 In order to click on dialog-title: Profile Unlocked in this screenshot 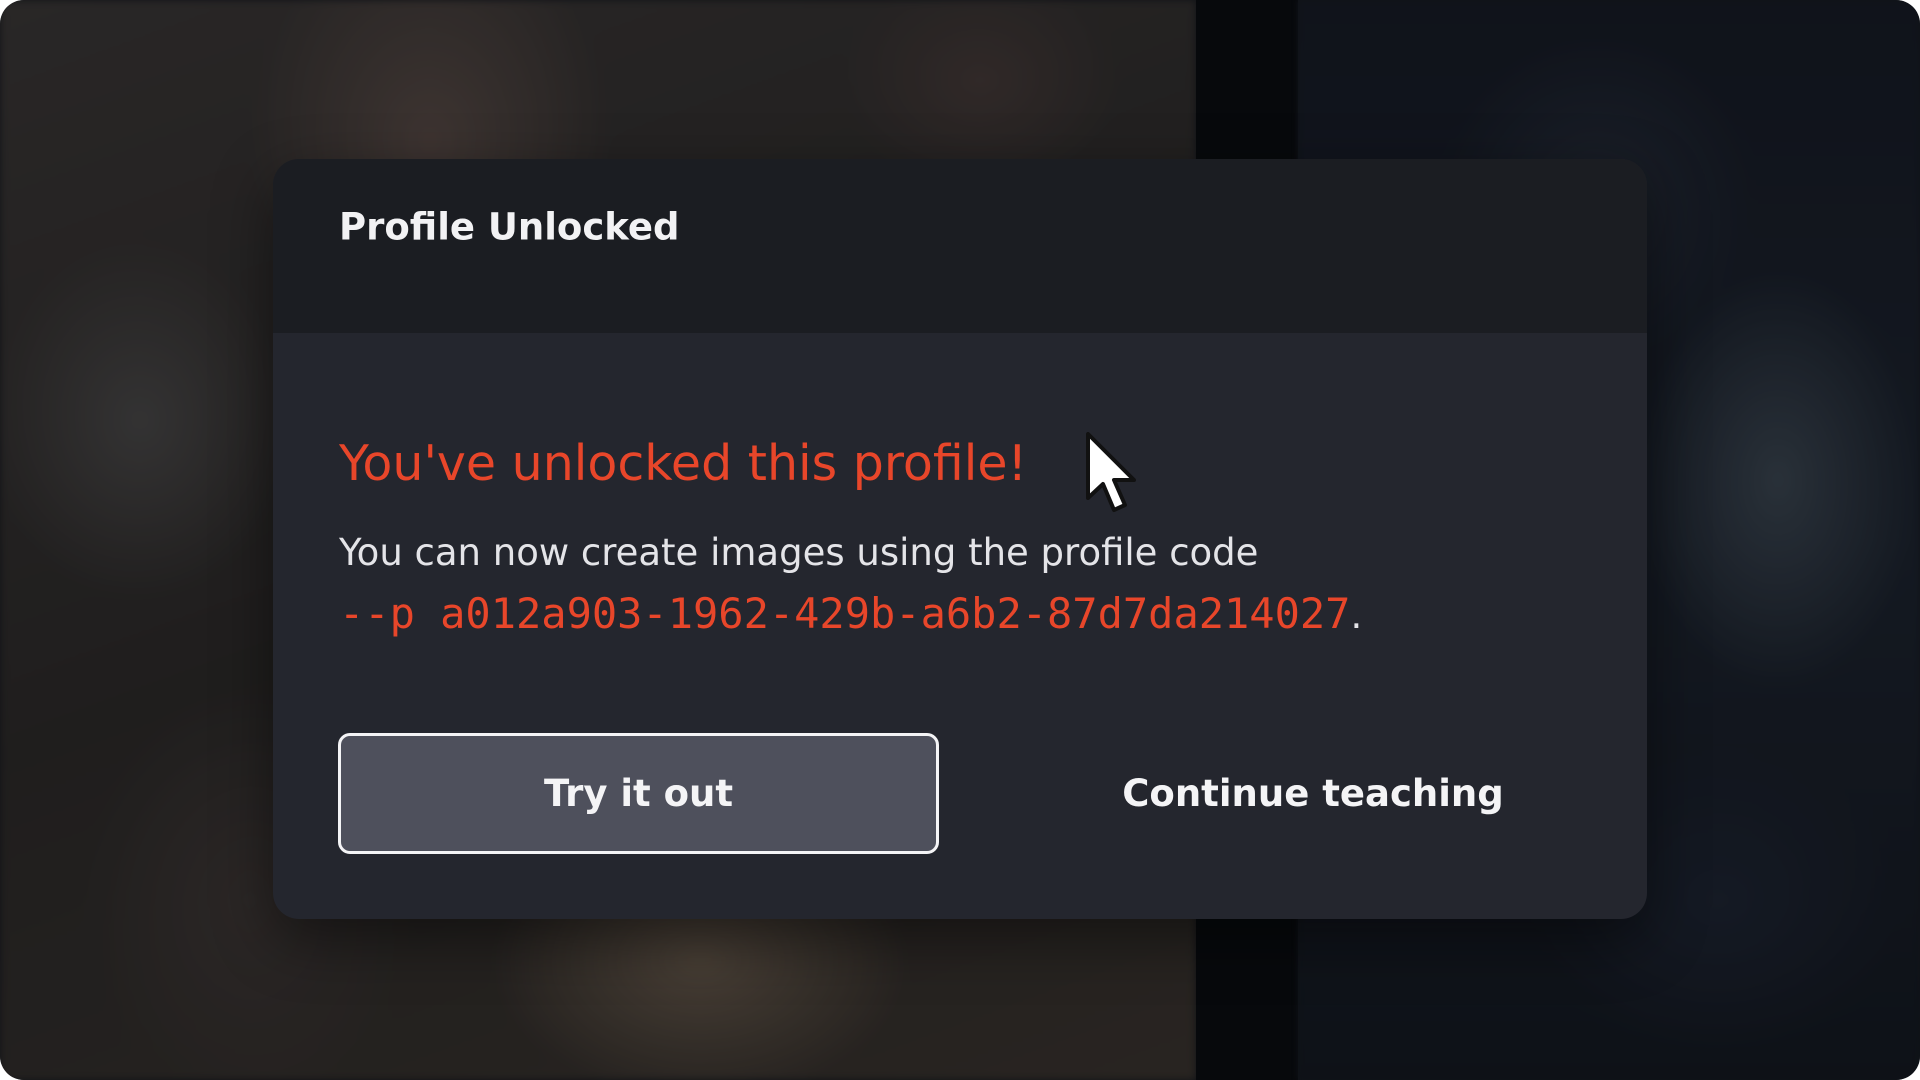, I will do `click(509, 227)`.